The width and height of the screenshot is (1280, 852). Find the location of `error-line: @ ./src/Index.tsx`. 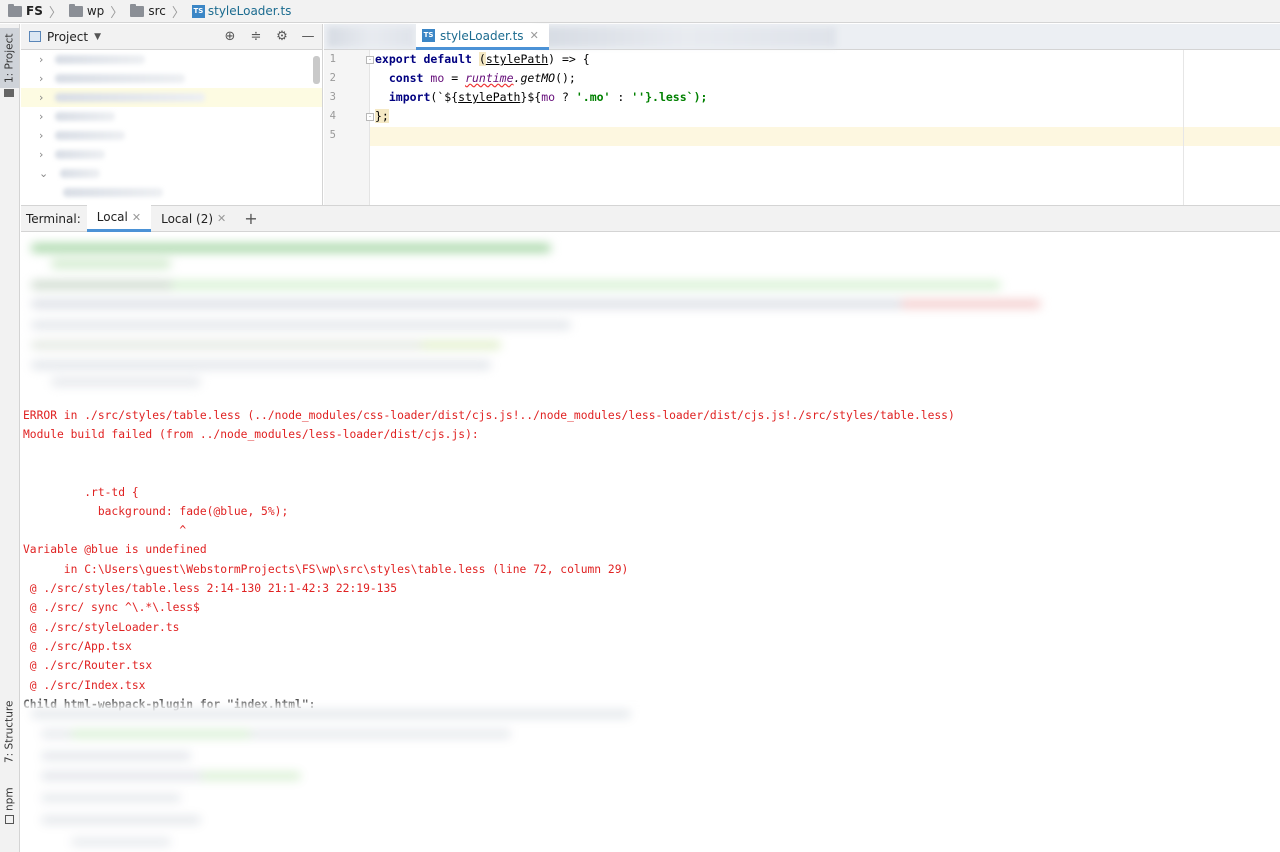

error-line: @ ./src/Index.tsx is located at coordinates (84, 685).